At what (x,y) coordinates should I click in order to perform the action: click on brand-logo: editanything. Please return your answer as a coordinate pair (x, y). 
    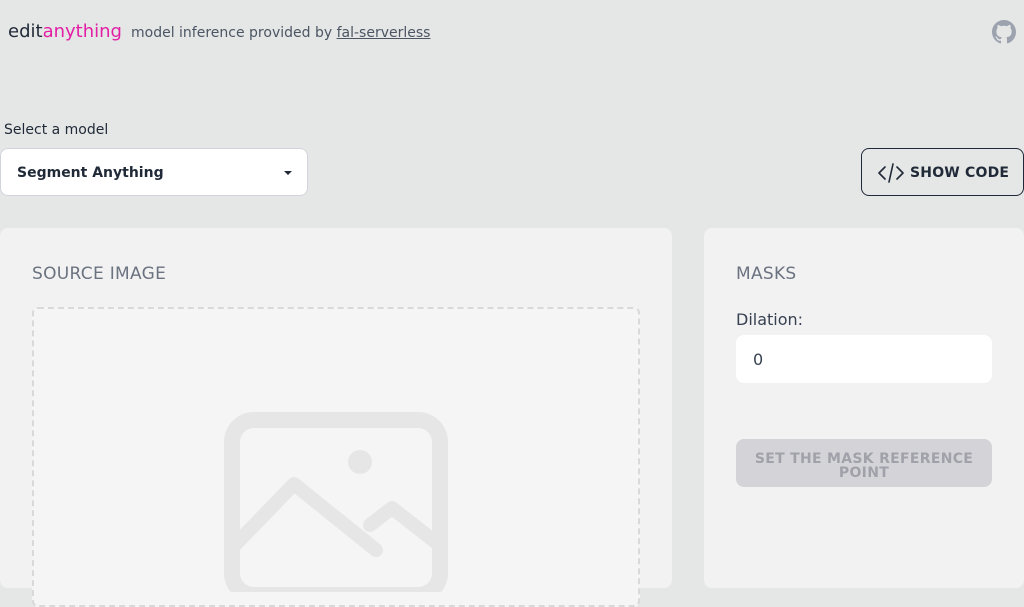
    Looking at the image, I should click on (65, 32).